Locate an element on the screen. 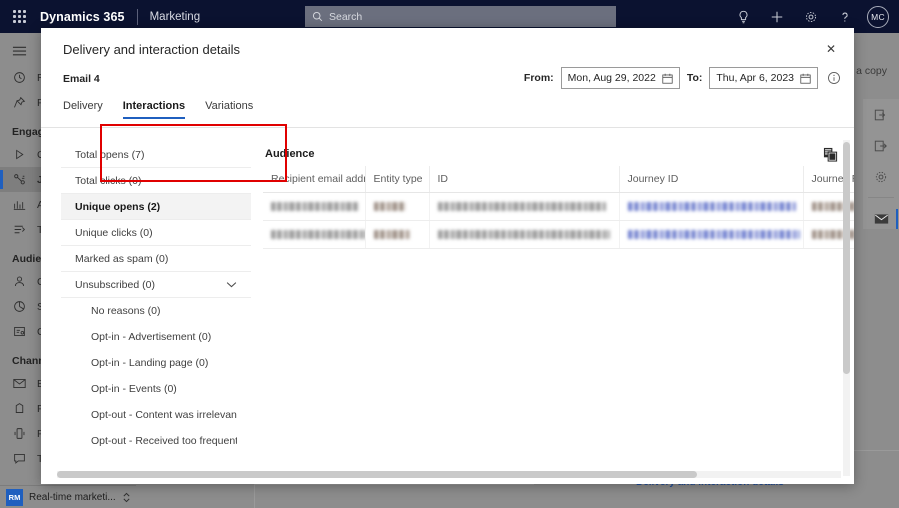 Image resolution: width=899 pixels, height=508 pixels. analytics-icon is located at coordinates (19, 204).